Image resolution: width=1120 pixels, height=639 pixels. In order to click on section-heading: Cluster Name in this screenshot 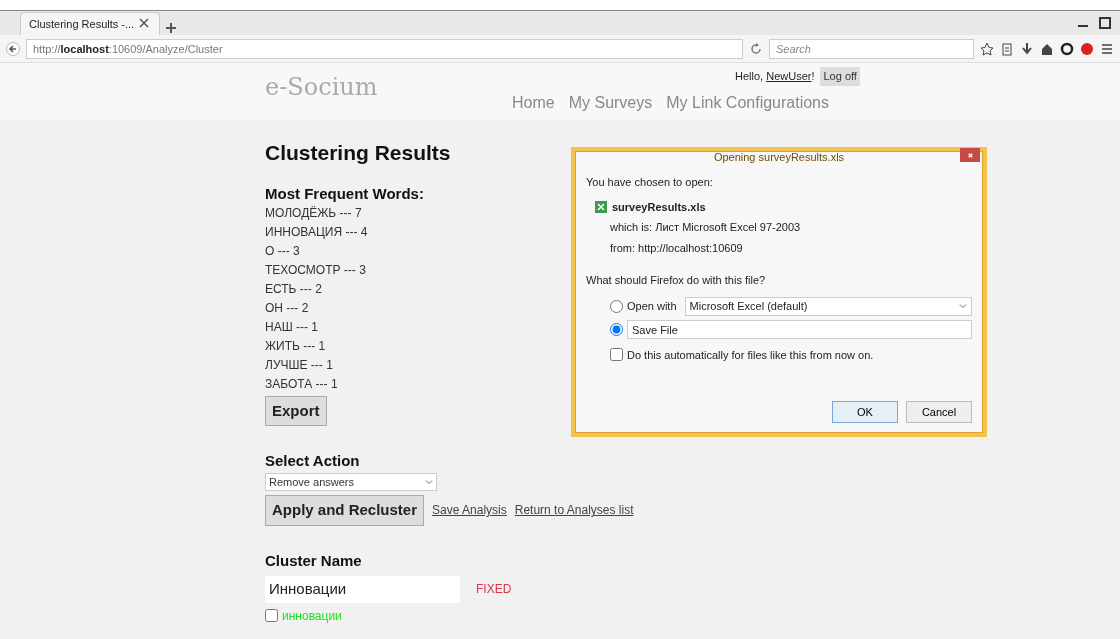, I will do `click(313, 560)`.